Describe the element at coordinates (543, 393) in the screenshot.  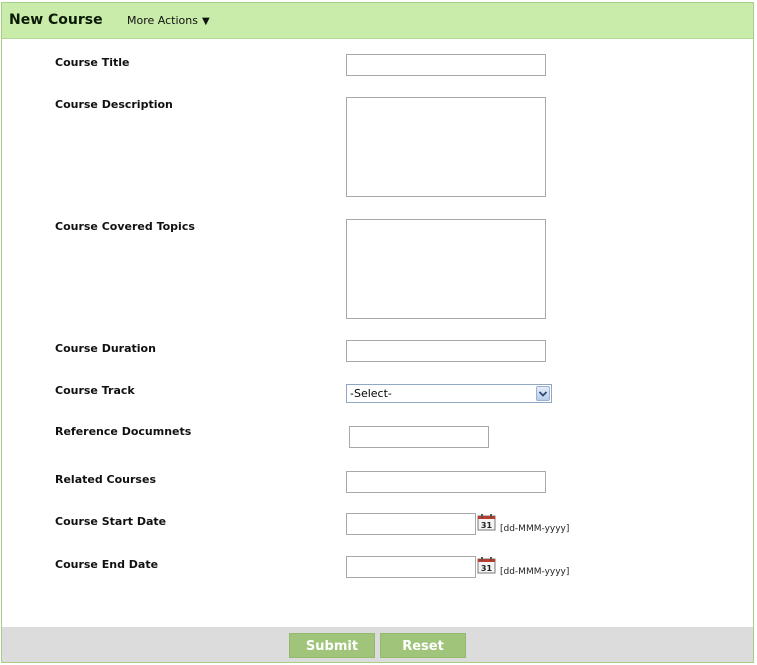
I see `chevron-down-icon` at that location.